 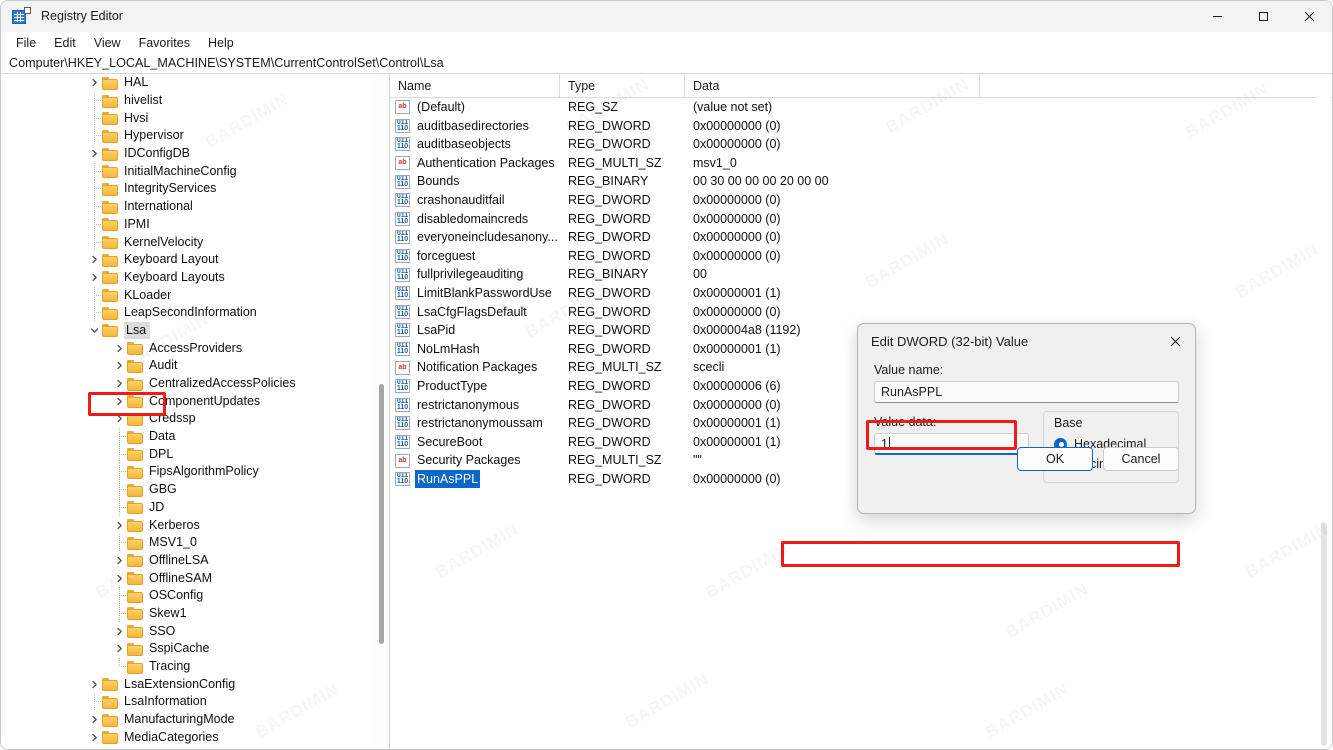 What do you see at coordinates (107, 43) in the screenshot?
I see `menu-item-view: View` at bounding box center [107, 43].